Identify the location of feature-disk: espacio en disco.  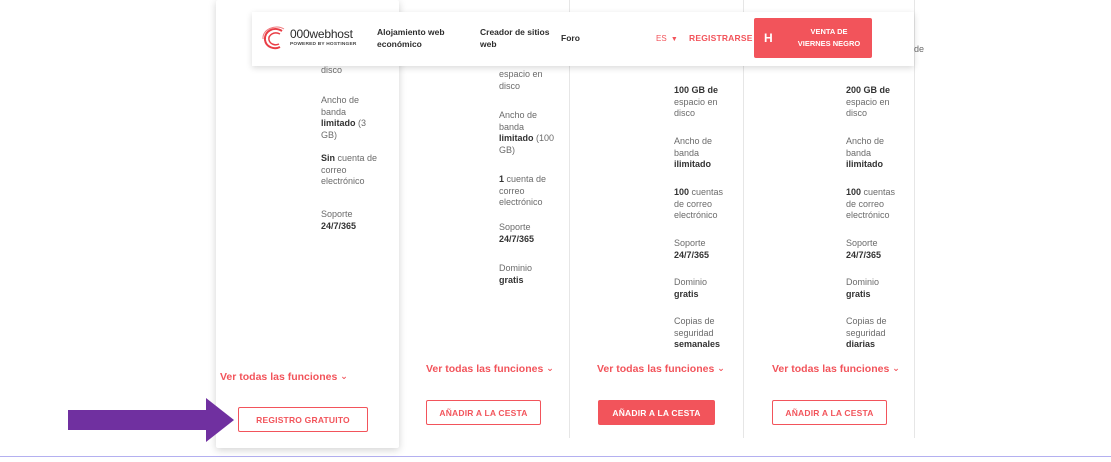
(521, 80).